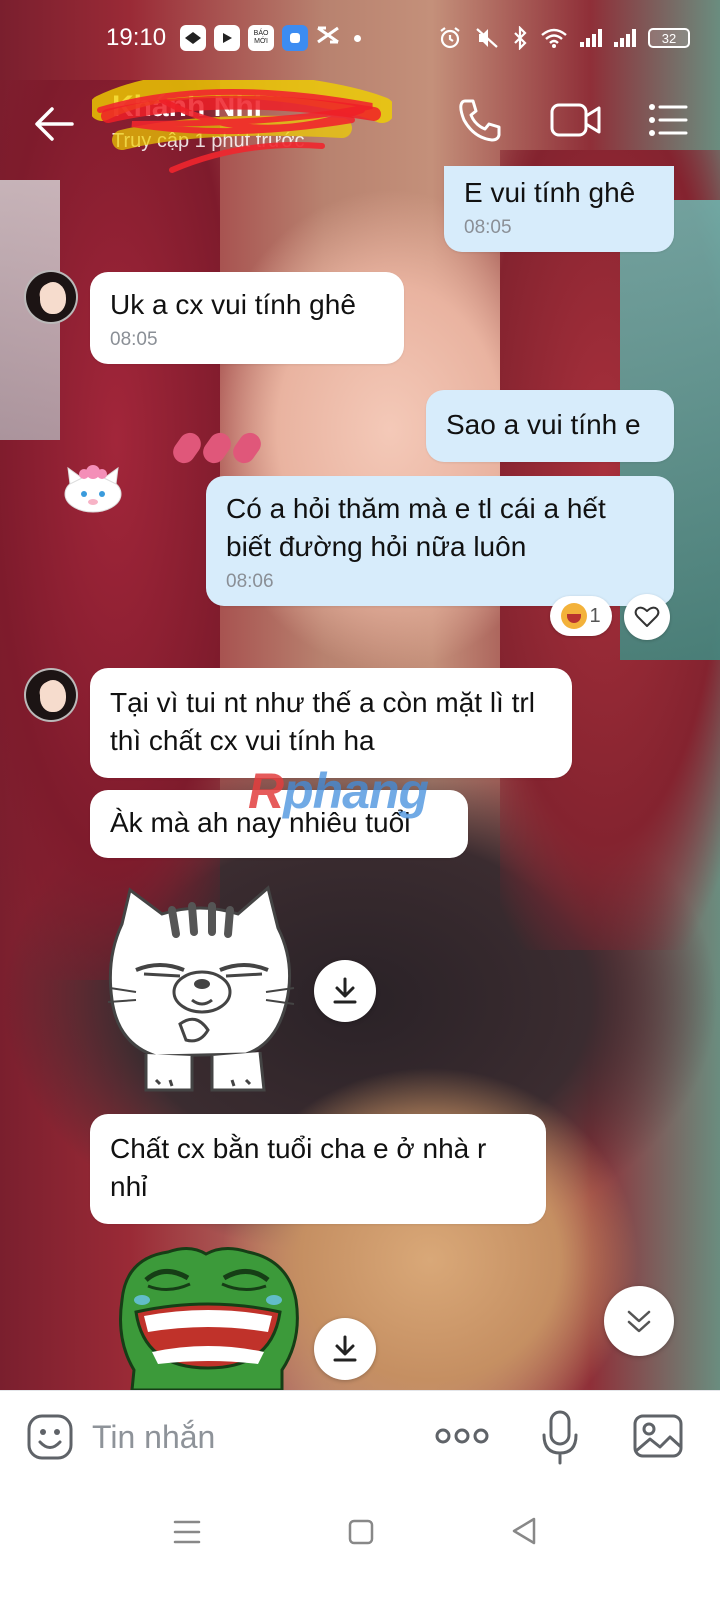  I want to click on phone-call-button, so click(480, 120).